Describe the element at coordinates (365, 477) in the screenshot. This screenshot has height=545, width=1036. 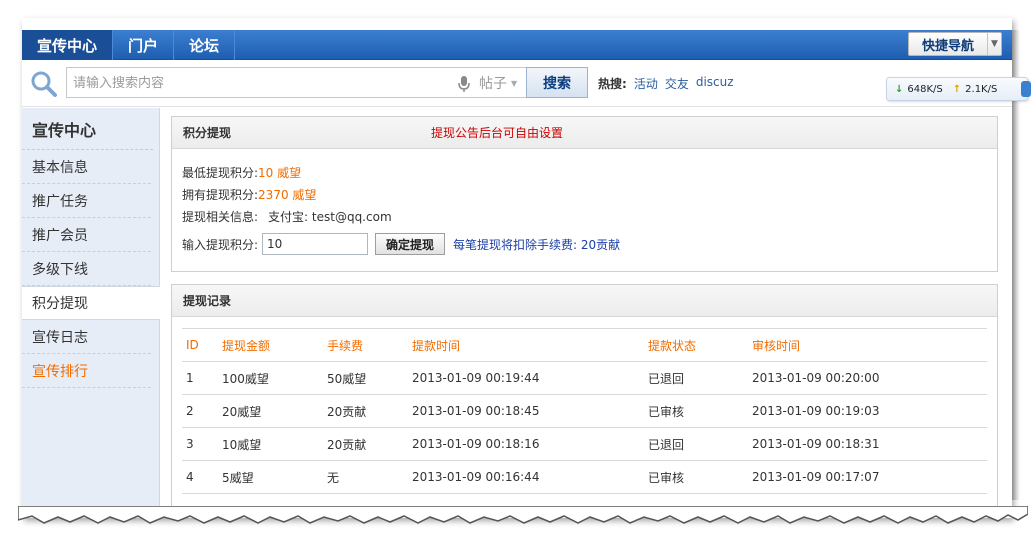
I see `table-cell: 无` at that location.